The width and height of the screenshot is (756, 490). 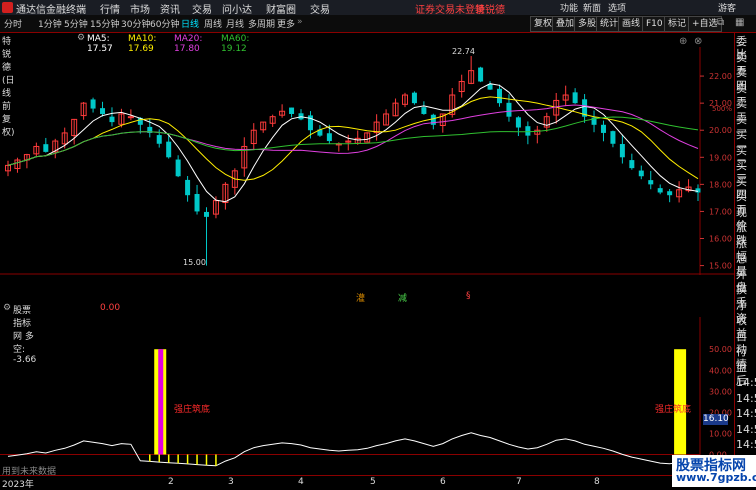 I want to click on price-tick-label: 19.00, so click(x=720, y=157).